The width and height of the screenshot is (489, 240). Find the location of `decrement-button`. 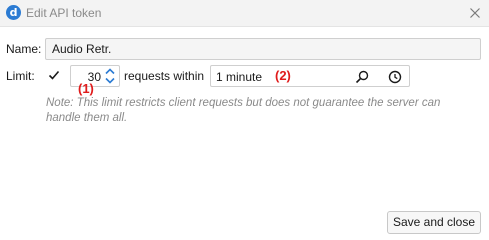

decrement-button is located at coordinates (110, 80).